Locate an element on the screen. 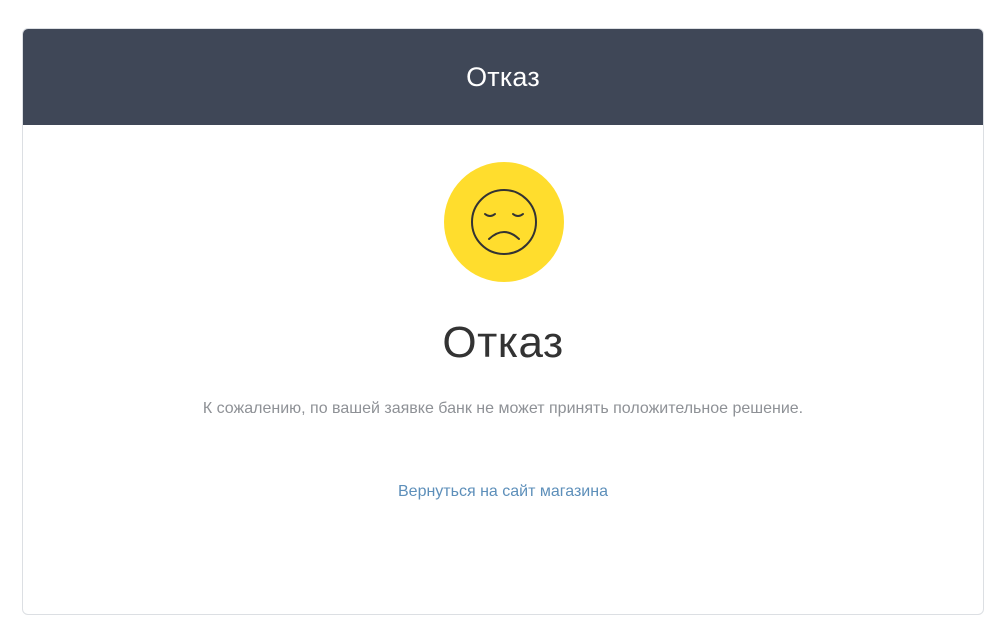  return-to-shop-link: Вернуться на сайт магазина is located at coordinates (503, 492).